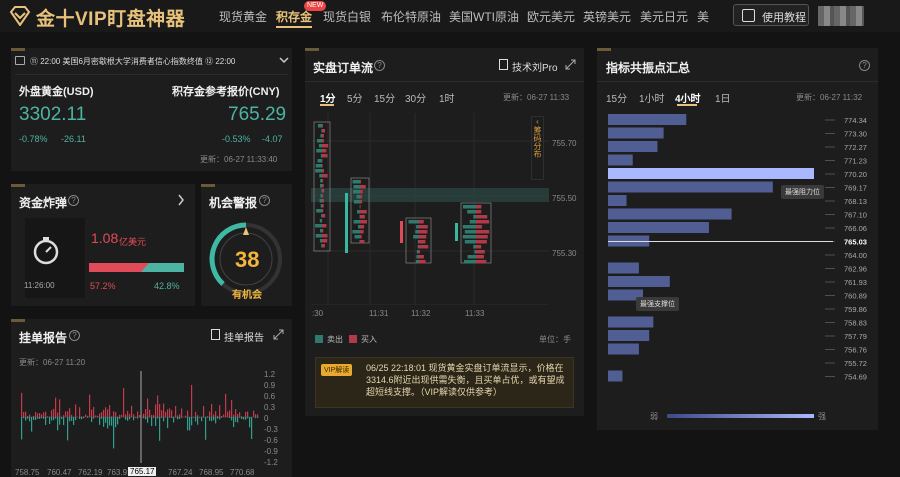 The width and height of the screenshot is (900, 477). I want to click on order-flow-title: 实盘订单流, so click(343, 67).